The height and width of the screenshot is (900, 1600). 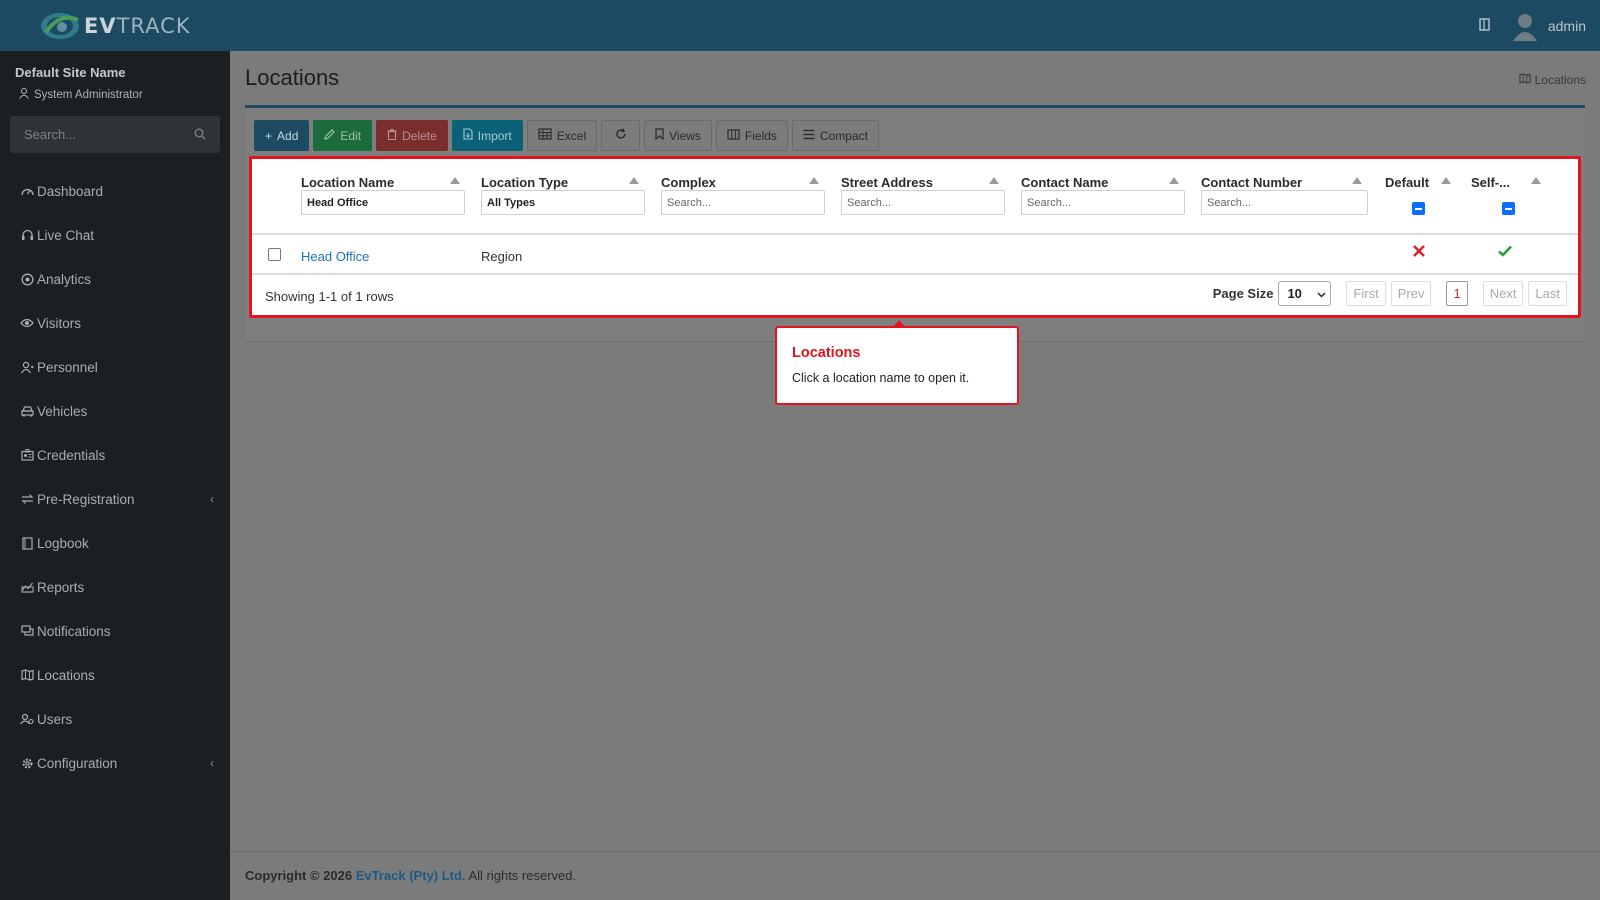 I want to click on edit-button: Edit, so click(x=343, y=135).